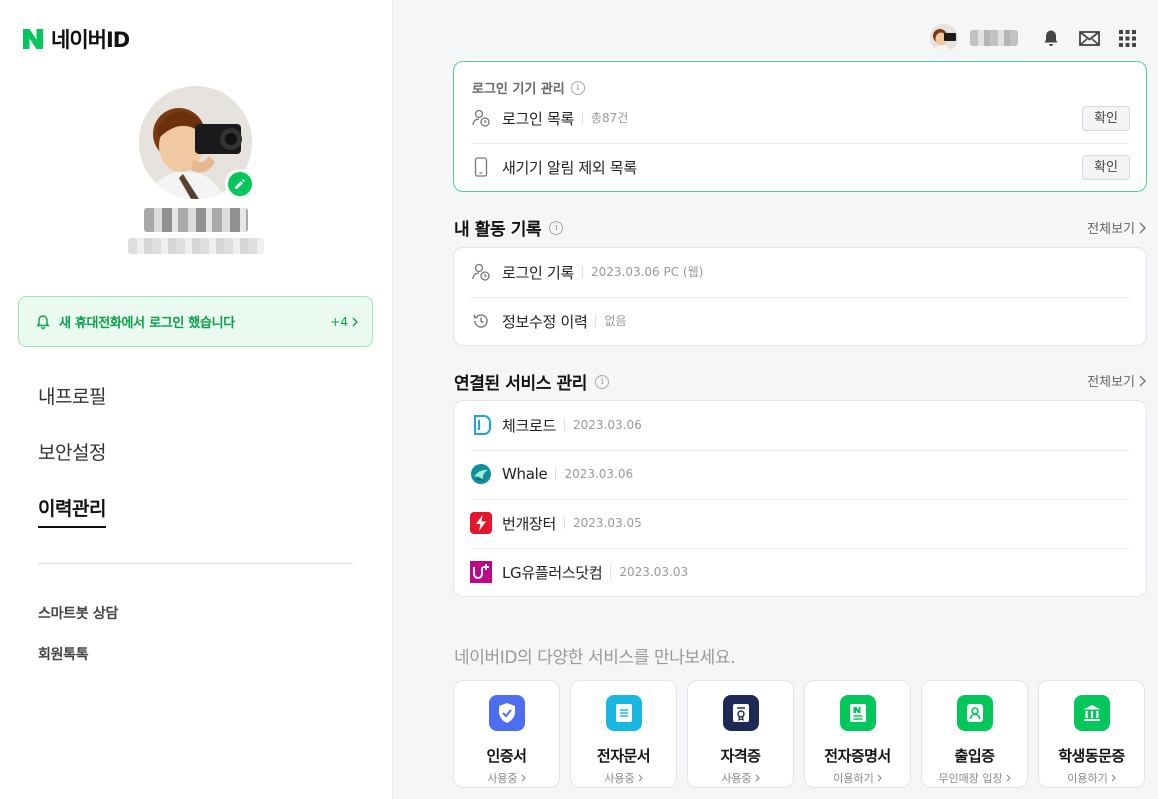 The width and height of the screenshot is (1158, 799). What do you see at coordinates (623, 756) in the screenshot?
I see `tile-name: 전자문서` at bounding box center [623, 756].